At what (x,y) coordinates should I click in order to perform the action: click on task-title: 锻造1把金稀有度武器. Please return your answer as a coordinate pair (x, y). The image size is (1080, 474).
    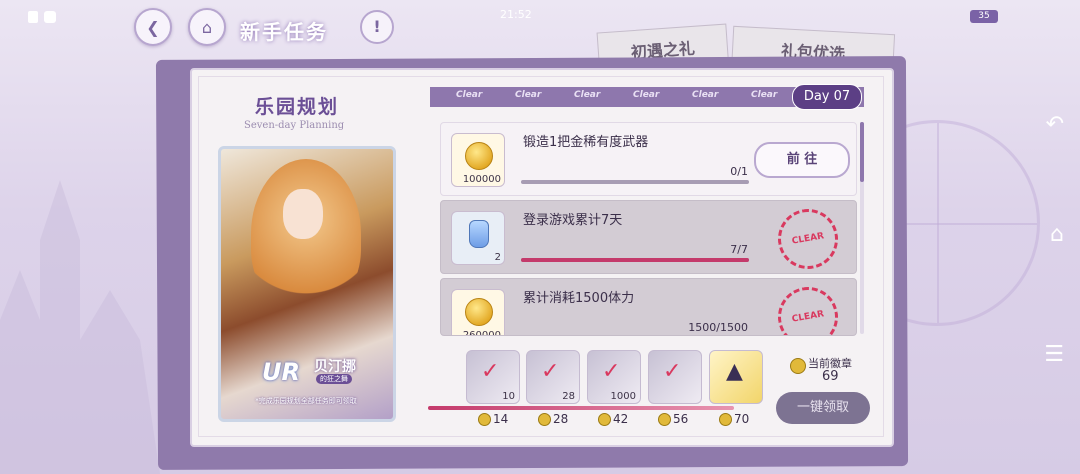
    Looking at the image, I should click on (586, 142).